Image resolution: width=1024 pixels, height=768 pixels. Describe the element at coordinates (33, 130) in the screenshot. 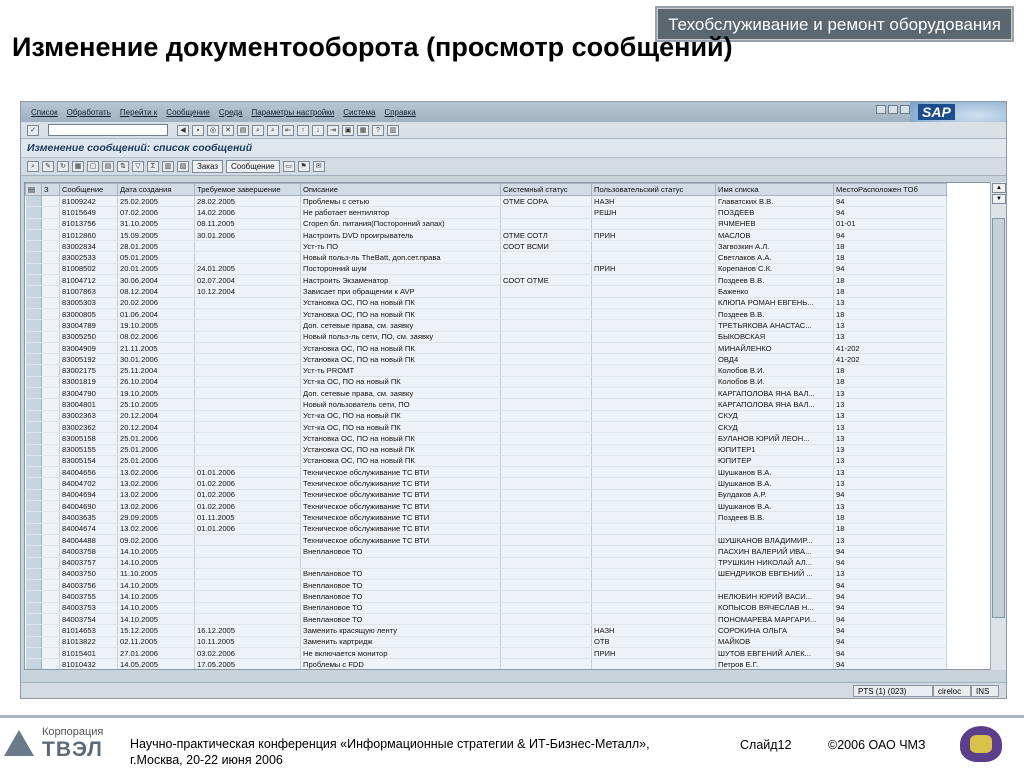

I see `enter-icon: ✓` at that location.